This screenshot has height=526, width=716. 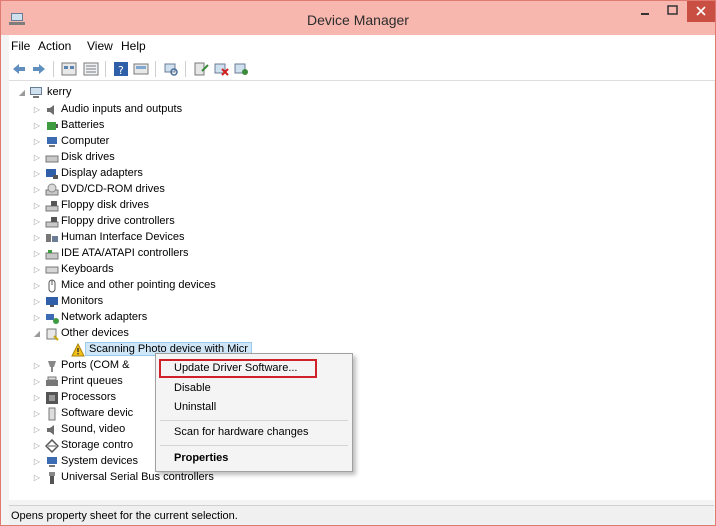 I want to click on list-view-icon, so click(x=91, y=69).